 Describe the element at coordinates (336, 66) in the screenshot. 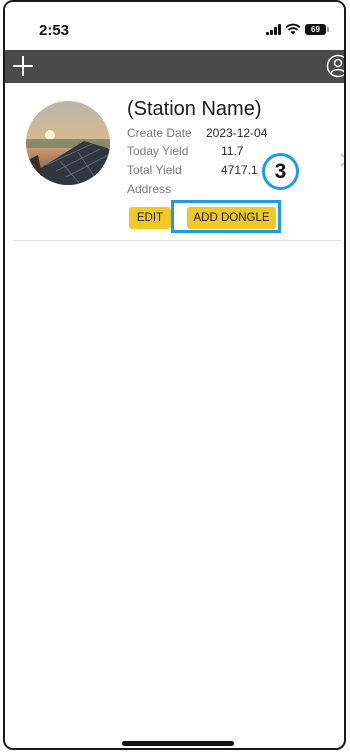

I see `user-circle-icon` at that location.